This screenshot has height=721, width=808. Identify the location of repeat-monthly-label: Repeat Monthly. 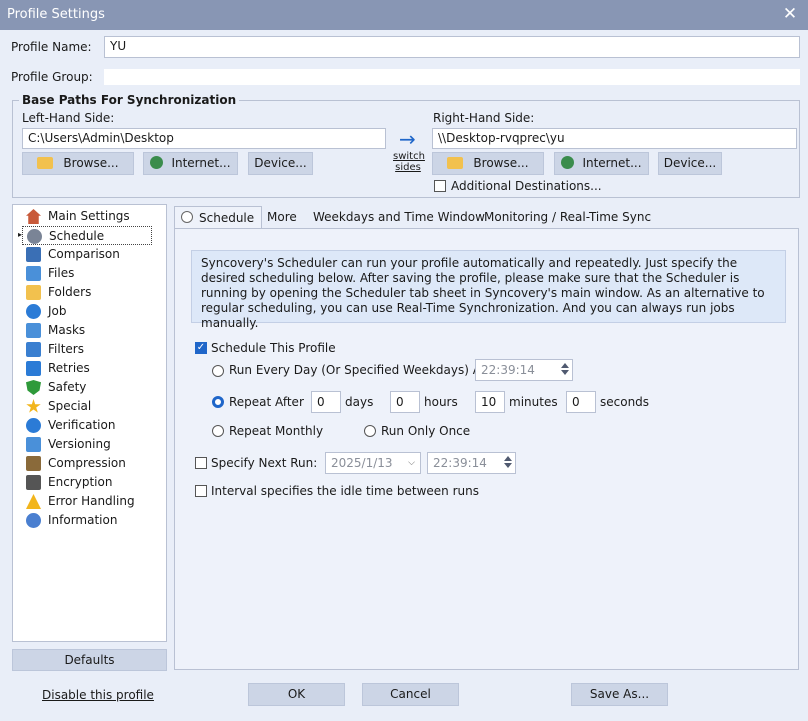
(276, 431).